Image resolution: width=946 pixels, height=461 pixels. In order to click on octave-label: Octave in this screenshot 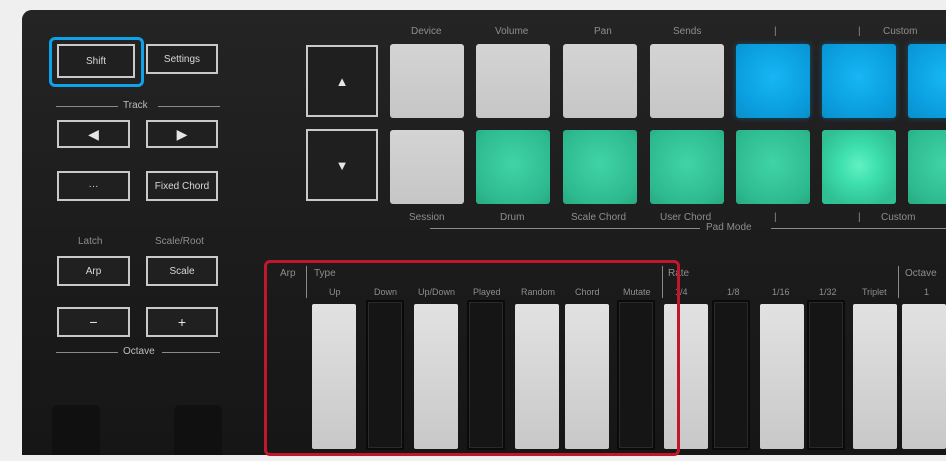, I will do `click(139, 351)`.